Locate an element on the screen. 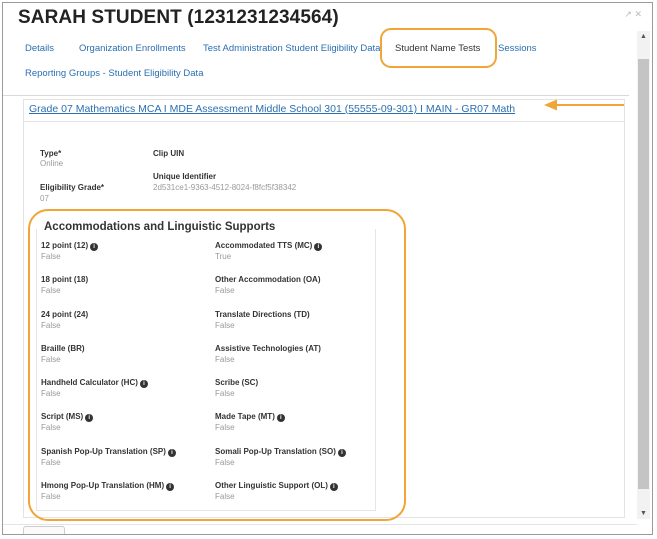 This screenshot has height=539, width=657. accommodation-label: Somali Pop-Up Translation (SO) i is located at coordinates (280, 452).